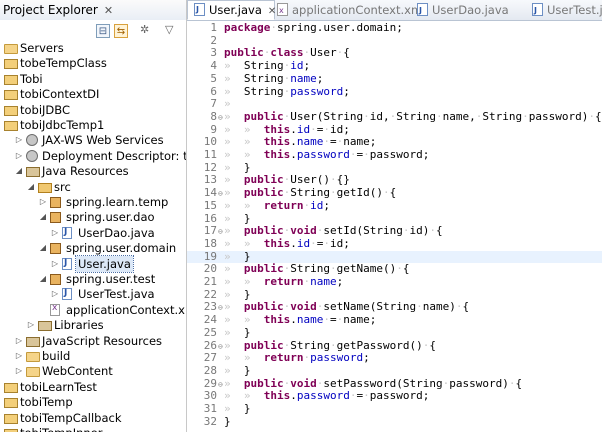  What do you see at coordinates (93, 187) in the screenshot?
I see `tree-item: ◢ src` at bounding box center [93, 187].